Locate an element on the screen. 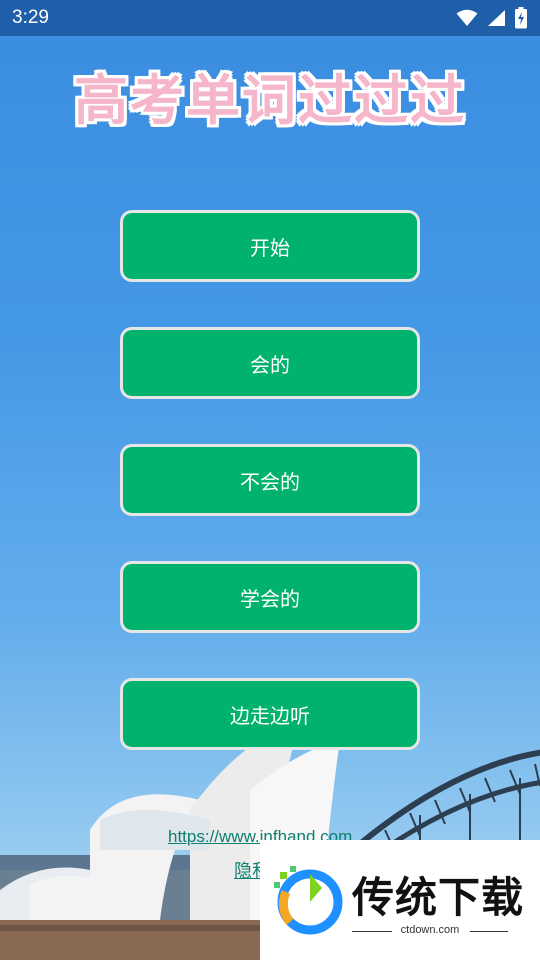 This screenshot has height=960, width=540. signal-icon is located at coordinates (496, 18).